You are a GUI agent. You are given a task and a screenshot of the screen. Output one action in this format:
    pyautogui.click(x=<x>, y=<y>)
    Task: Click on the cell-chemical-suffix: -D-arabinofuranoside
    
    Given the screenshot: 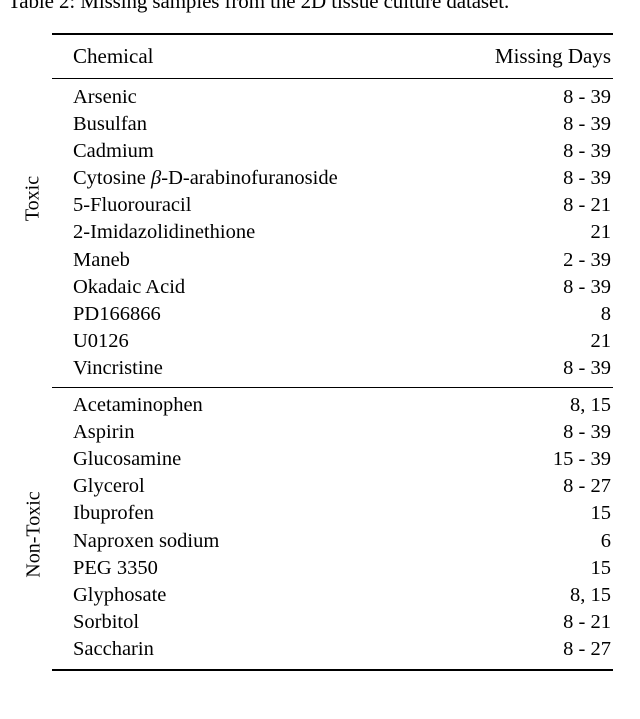 What is the action you would take?
    pyautogui.click(x=249, y=178)
    